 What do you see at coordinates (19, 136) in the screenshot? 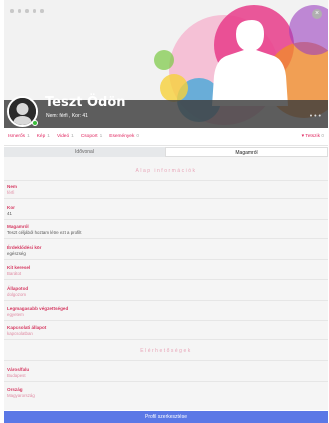
I see `tab-ismeros: Ismerős 1` at bounding box center [19, 136].